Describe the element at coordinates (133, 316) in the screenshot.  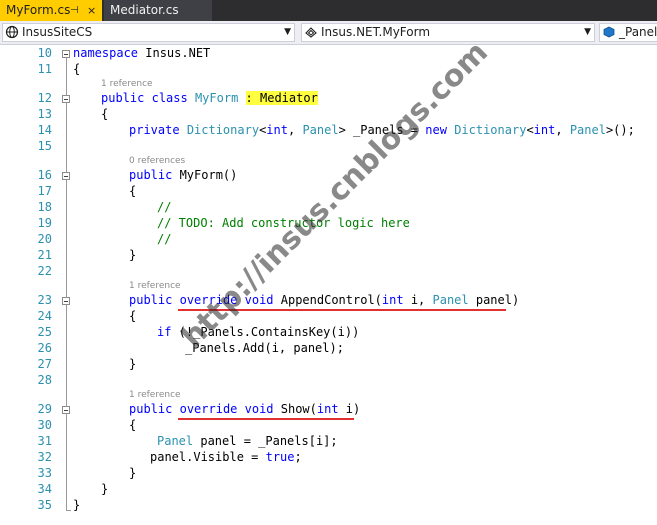
I see `code-line-24: {` at that location.